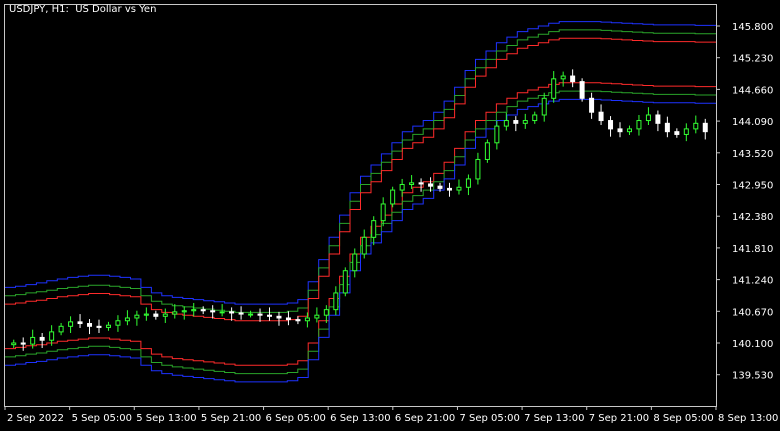  What do you see at coordinates (425, 418) in the screenshot?
I see `x-tick-label: 6 Sep 21:00` at bounding box center [425, 418].